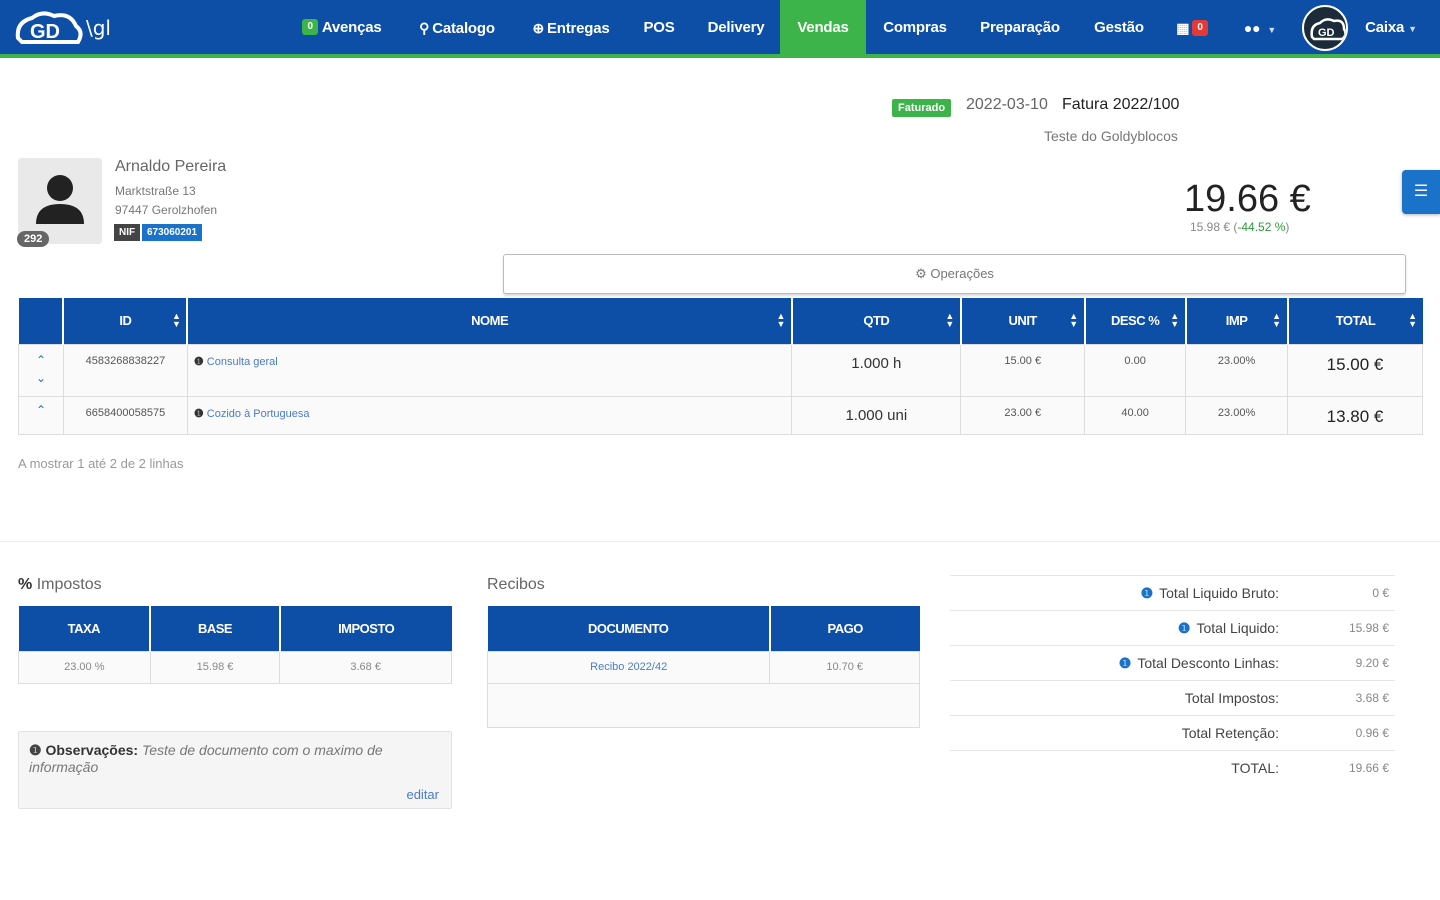 The height and width of the screenshot is (900, 1440). I want to click on nav-catalogo: ⚲ Catalogo, so click(457, 28).